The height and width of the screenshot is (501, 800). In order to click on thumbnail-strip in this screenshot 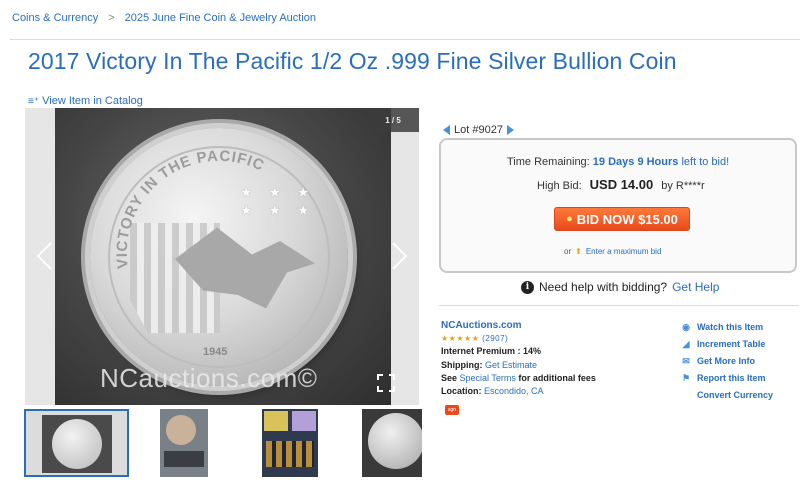, I will do `click(224, 444)`.